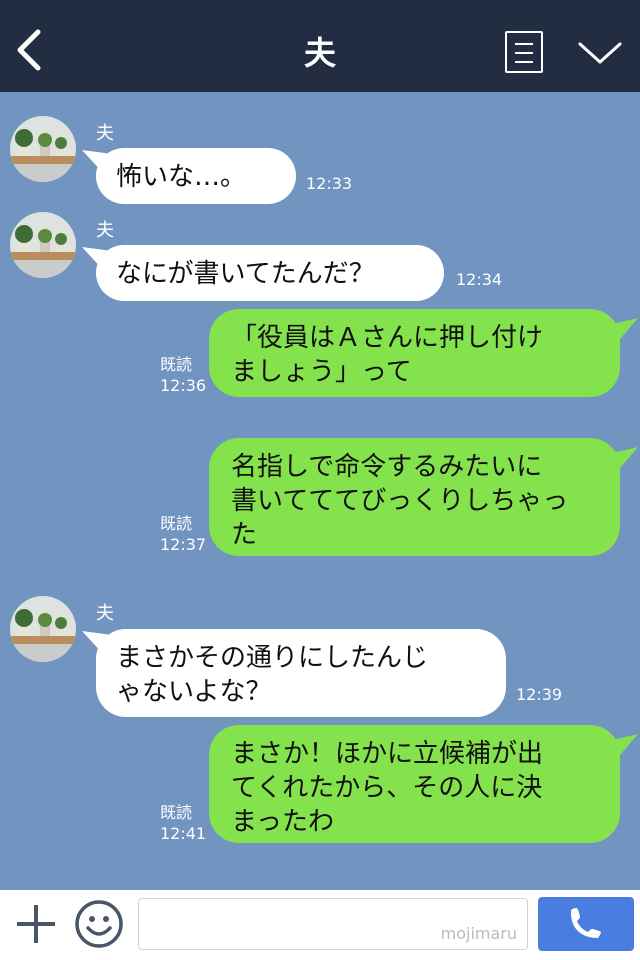 This screenshot has height=960, width=640. I want to click on message-bubble: まさかその通りにしたんじ ゃないよな？, so click(301, 673).